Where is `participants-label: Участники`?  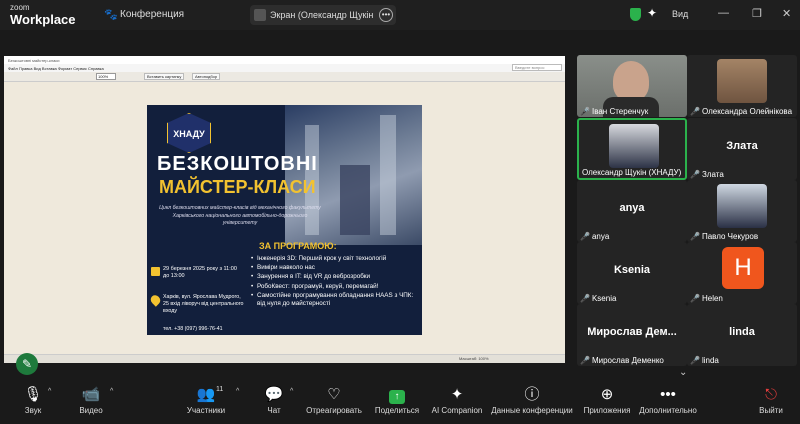 participants-label: Участники is located at coordinates (206, 410).